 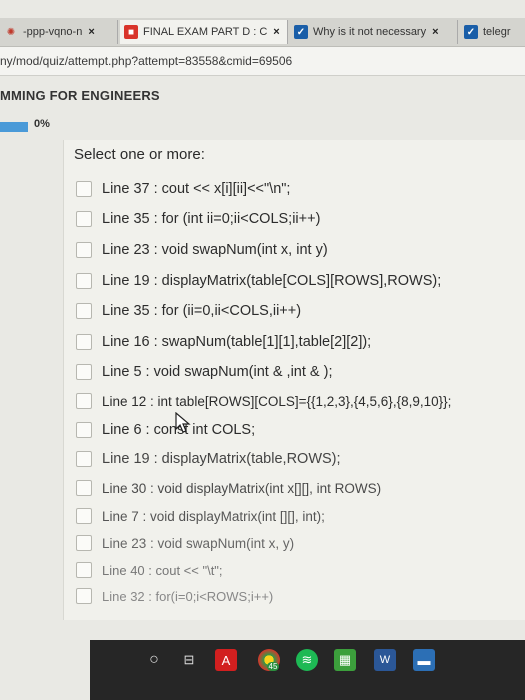 I want to click on notification-badge: 45, so click(x=273, y=666).